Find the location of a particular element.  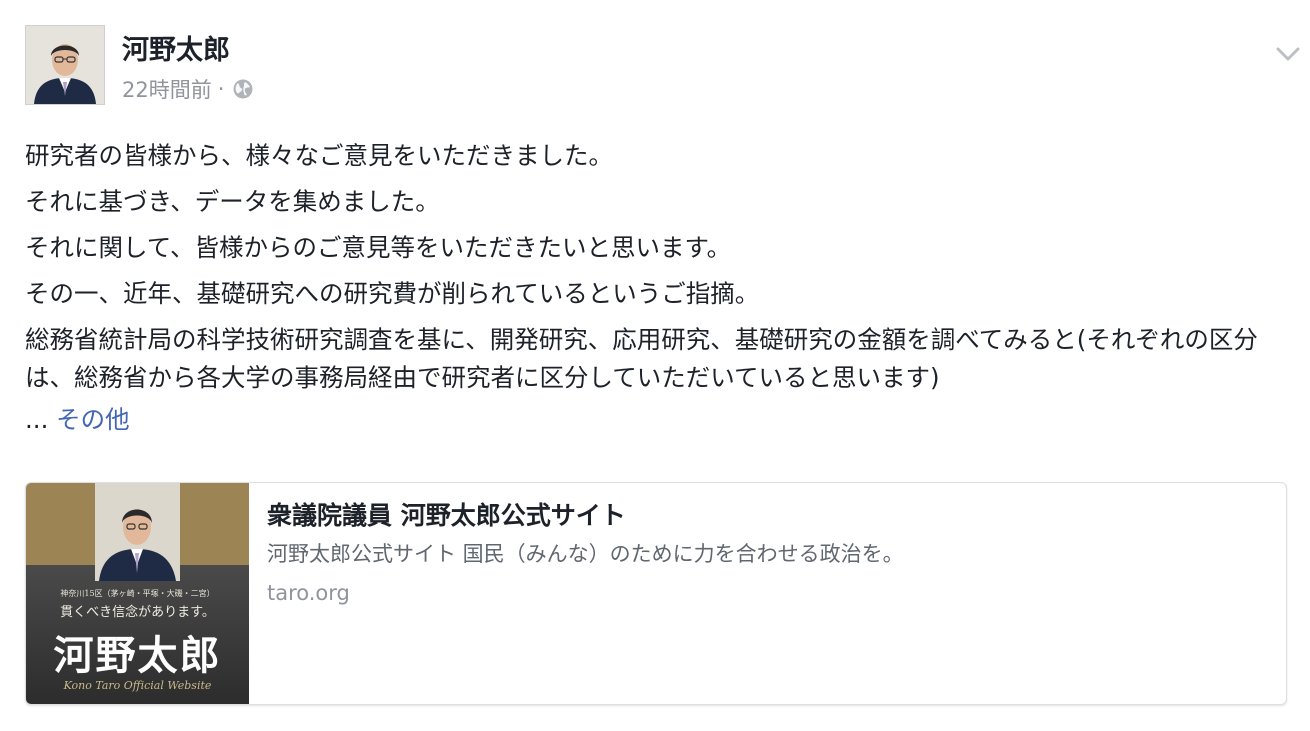

image-district-text: 神奈川15区（茅ヶ崎・平塚・大磯・二宮） is located at coordinates (137, 593).